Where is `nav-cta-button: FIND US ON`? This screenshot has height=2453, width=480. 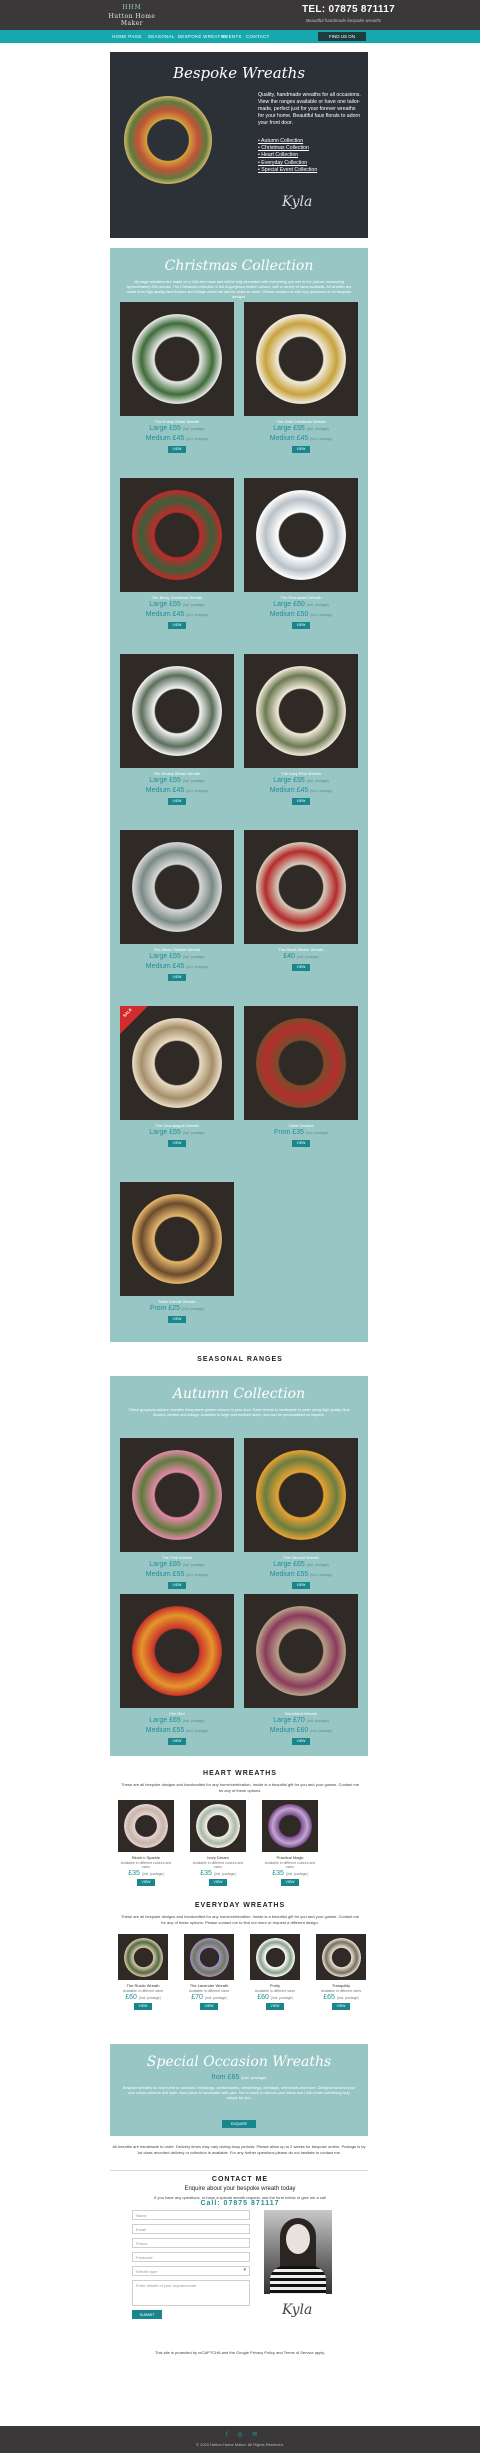
nav-cta-button: FIND US ON is located at coordinates (342, 36).